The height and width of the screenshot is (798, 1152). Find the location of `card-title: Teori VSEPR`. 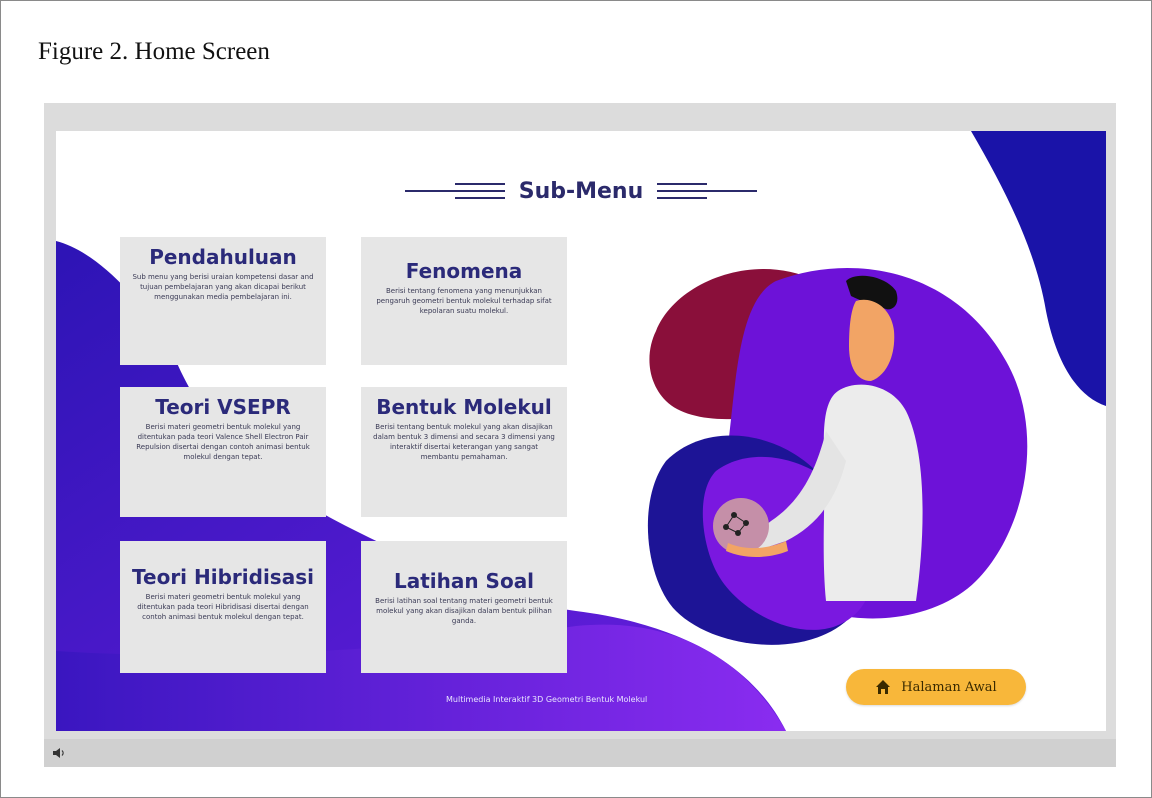

card-title: Teori VSEPR is located at coordinates (223, 407).